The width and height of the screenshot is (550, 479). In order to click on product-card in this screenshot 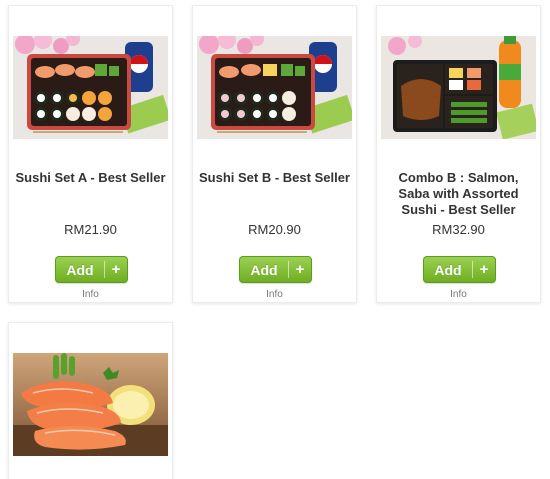, I will do `click(90, 400)`.